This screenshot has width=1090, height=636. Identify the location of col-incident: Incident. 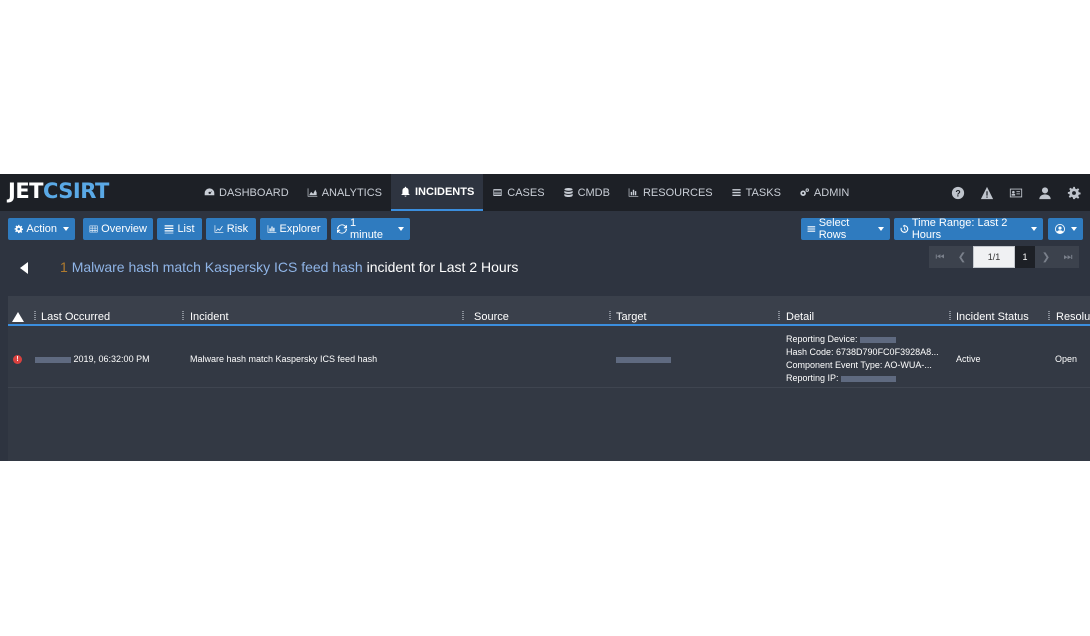
(209, 317).